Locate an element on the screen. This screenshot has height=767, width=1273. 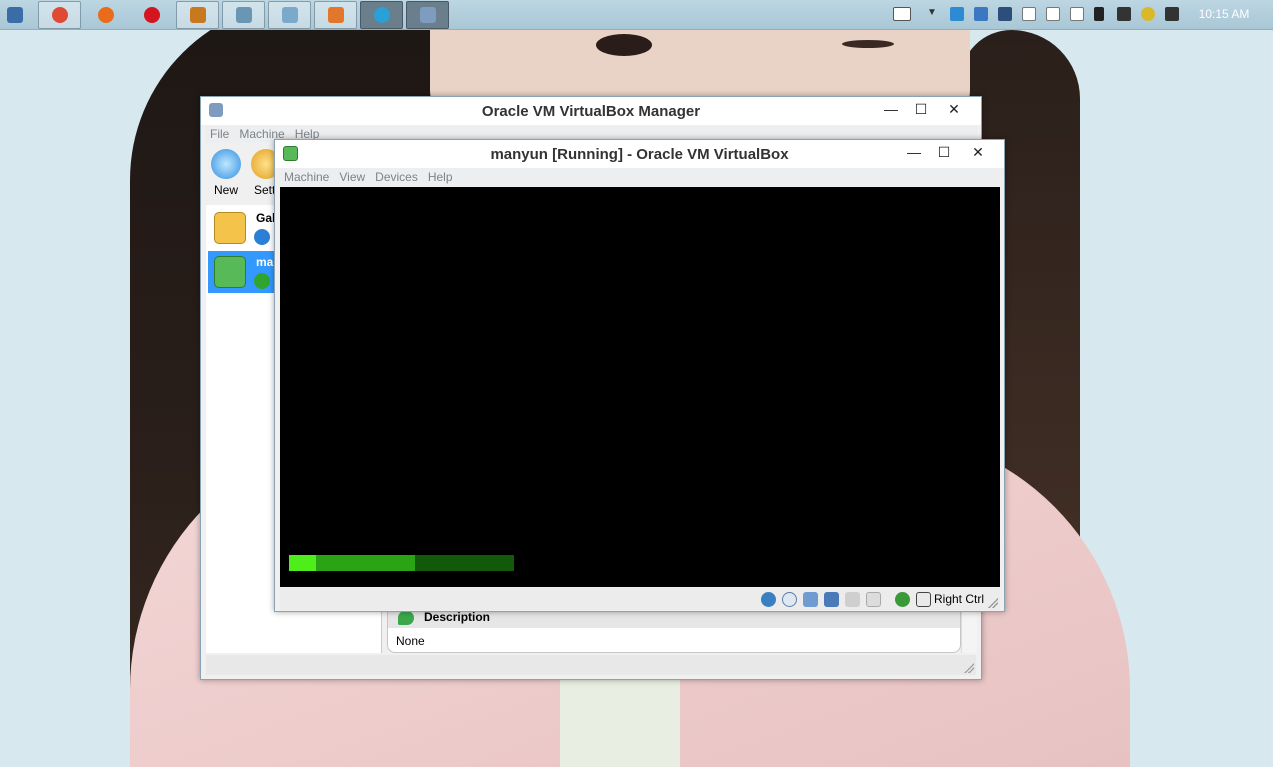
keyboard-icon is located at coordinates (902, 14).